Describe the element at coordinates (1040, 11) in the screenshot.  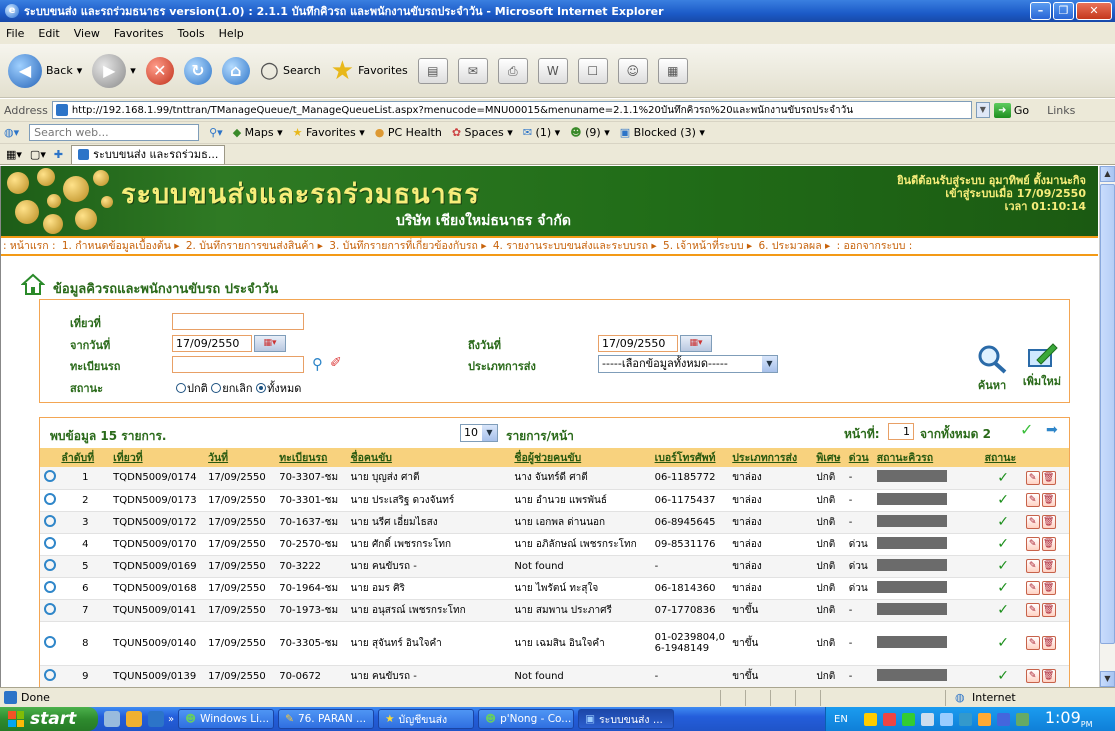
I see `minimize-button: –` at that location.